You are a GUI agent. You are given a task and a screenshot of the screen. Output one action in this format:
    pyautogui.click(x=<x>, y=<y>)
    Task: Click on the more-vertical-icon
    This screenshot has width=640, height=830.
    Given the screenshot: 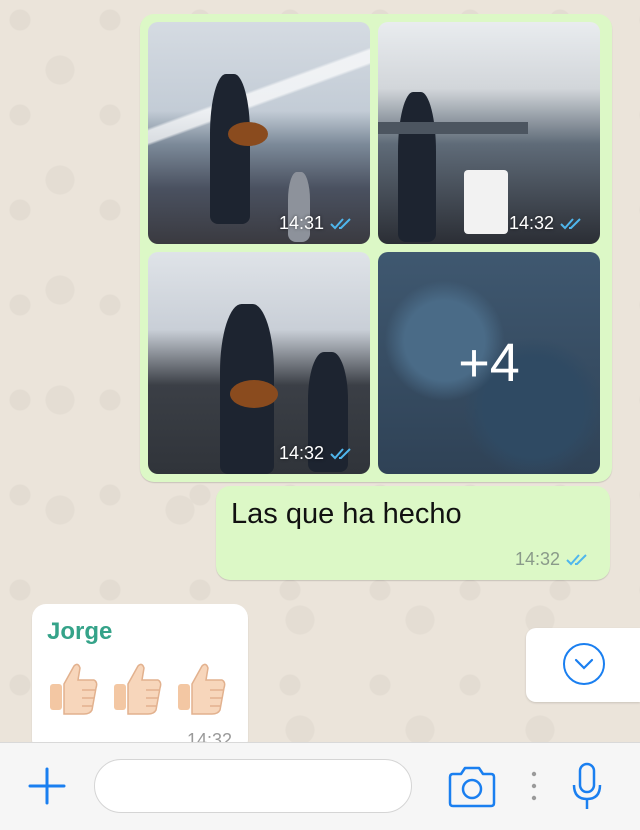 What is the action you would take?
    pyautogui.click(x=534, y=786)
    